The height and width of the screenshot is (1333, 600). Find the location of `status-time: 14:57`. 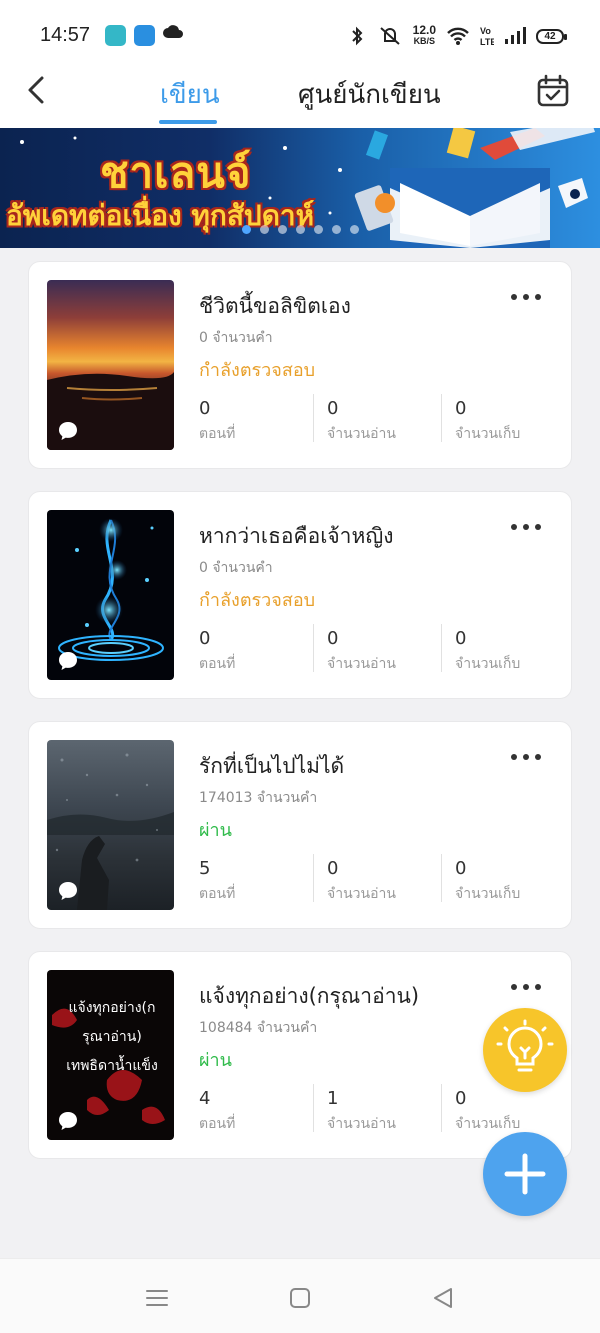

status-time: 14:57 is located at coordinates (65, 35).